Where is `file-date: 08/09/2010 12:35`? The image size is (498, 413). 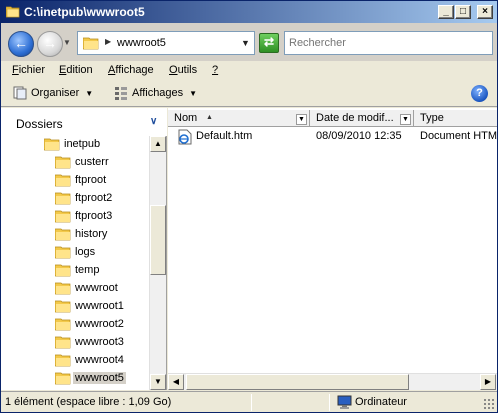
file-date: 08/09/2010 12:35 is located at coordinates (359, 136).